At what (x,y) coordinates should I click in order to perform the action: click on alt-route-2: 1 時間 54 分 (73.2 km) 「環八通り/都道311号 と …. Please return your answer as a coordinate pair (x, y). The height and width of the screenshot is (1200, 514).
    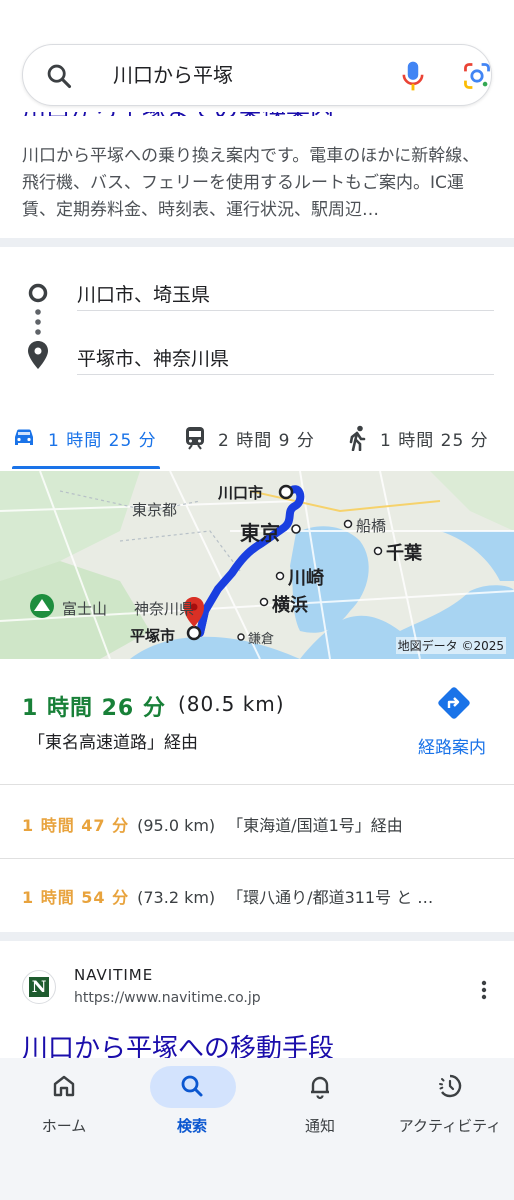
    Looking at the image, I should click on (227, 896).